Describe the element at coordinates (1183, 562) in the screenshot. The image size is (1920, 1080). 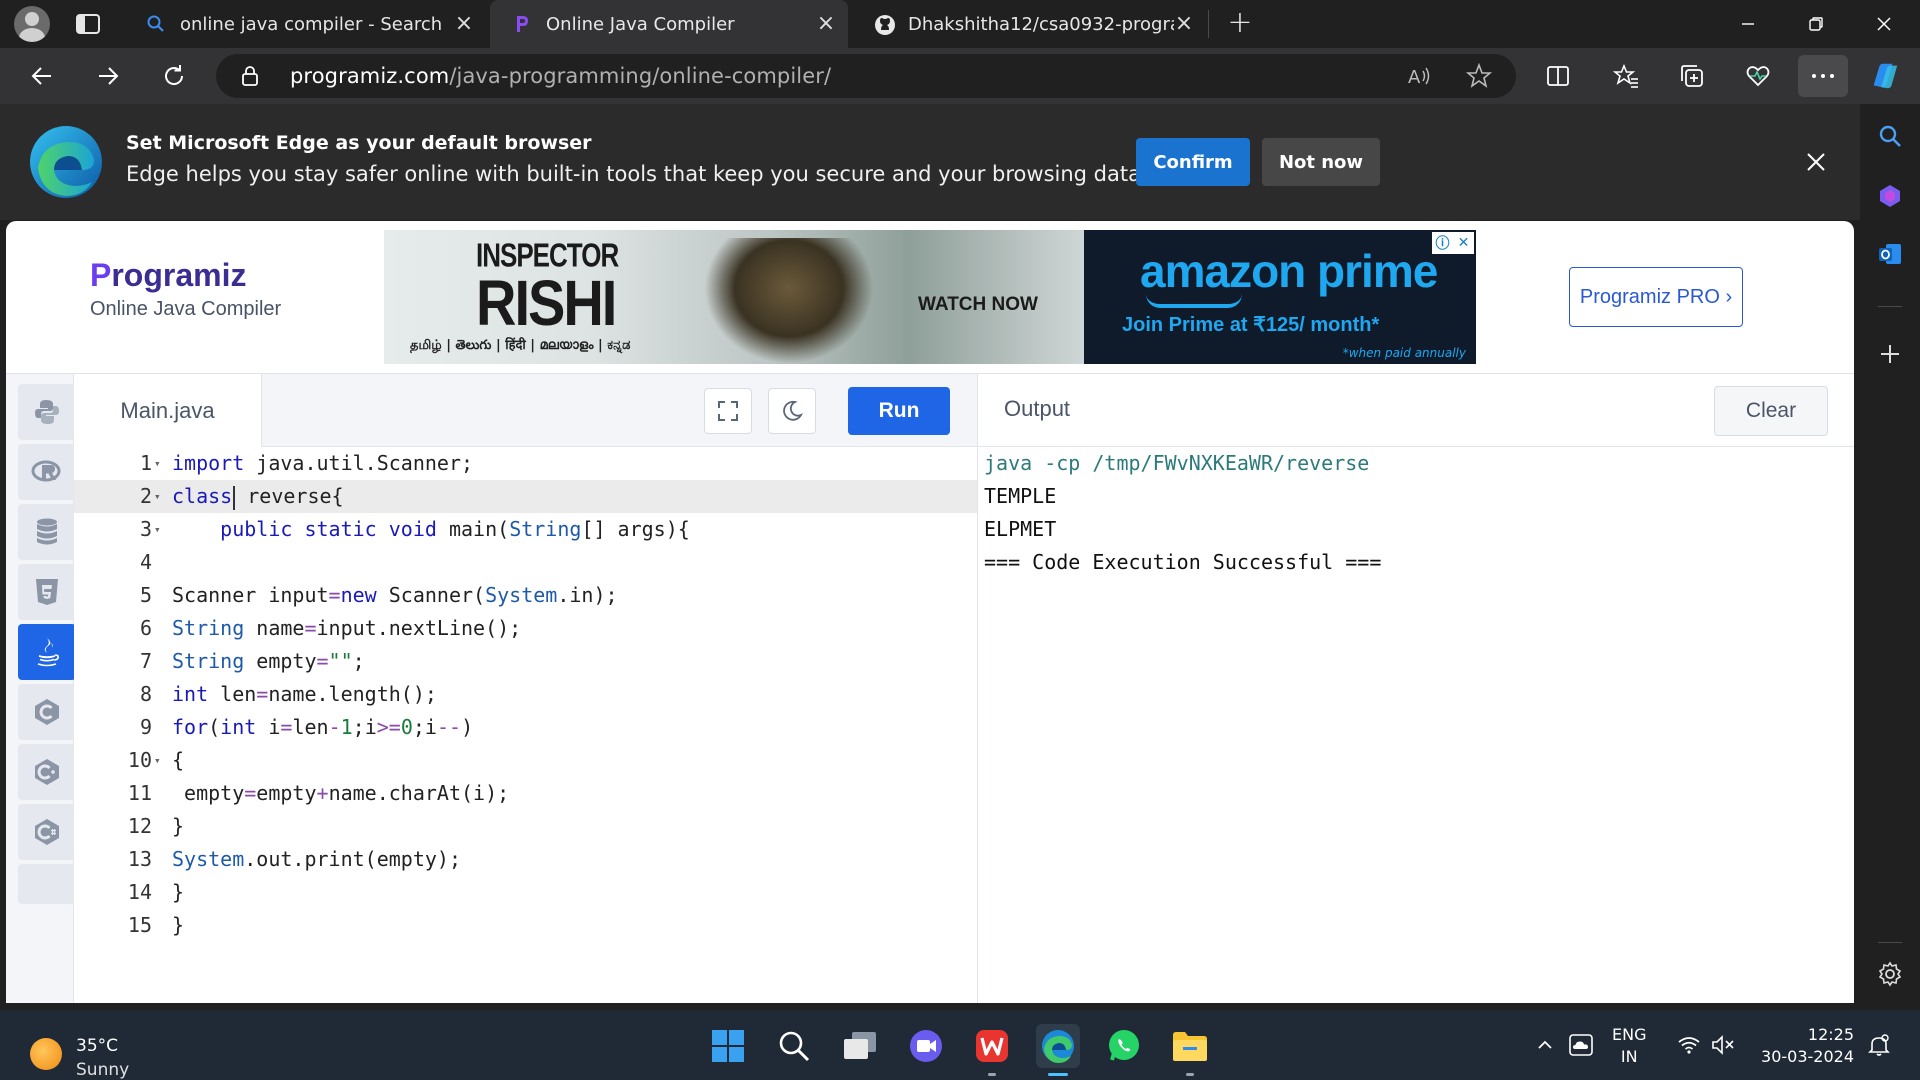
I see `output-line: === Code Execution Successful ===` at that location.